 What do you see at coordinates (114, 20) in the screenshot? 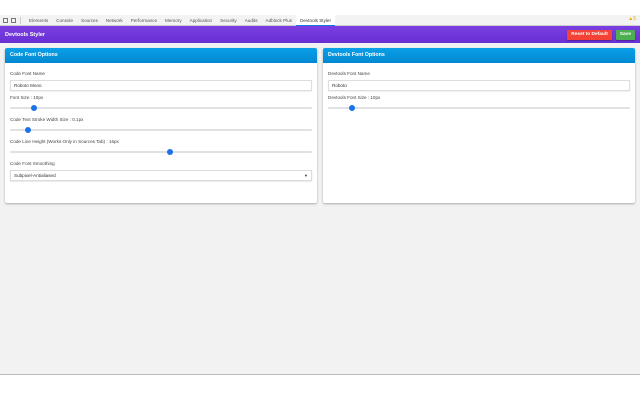
I see `devtools-tab: Network` at bounding box center [114, 20].